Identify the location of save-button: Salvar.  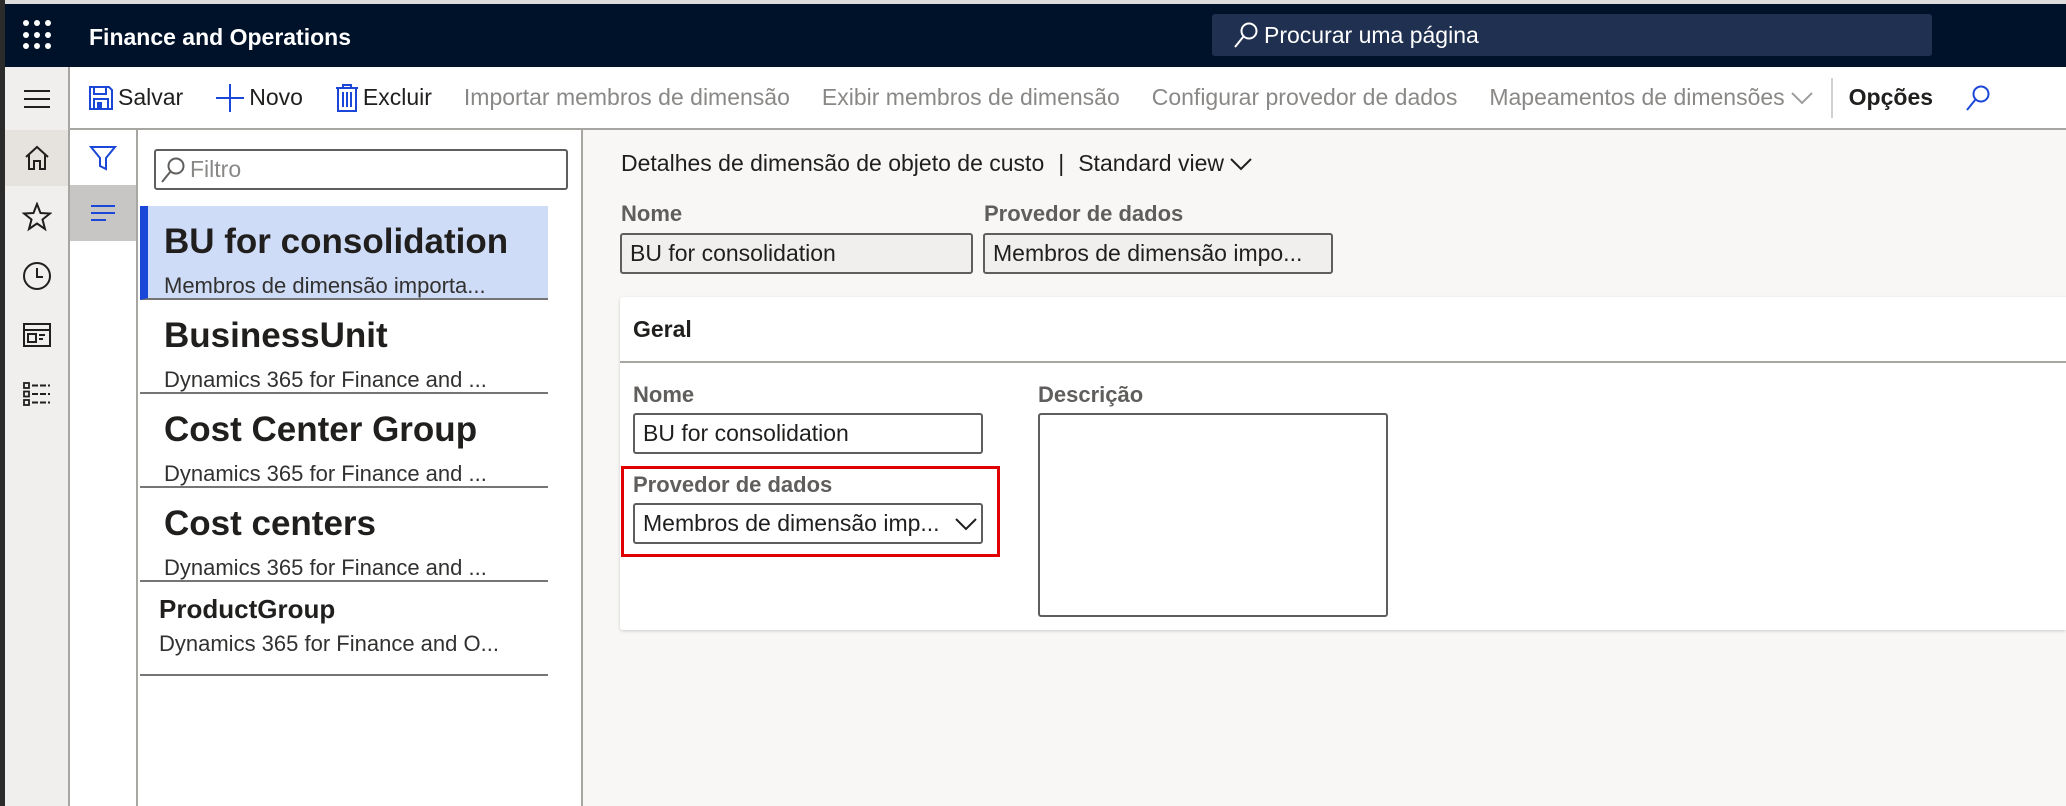
(135, 97).